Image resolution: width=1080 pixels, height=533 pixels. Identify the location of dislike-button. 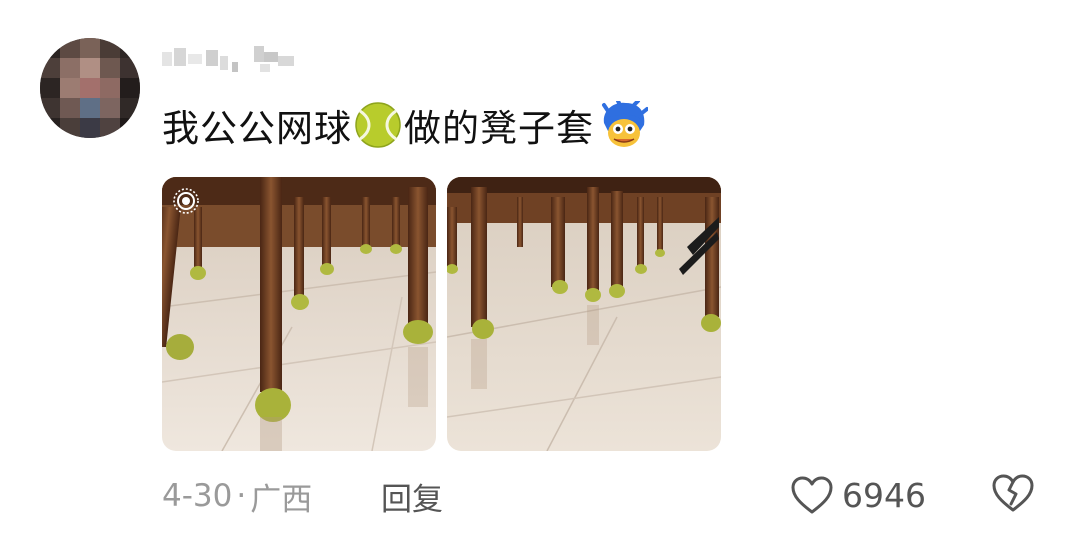
(1013, 495).